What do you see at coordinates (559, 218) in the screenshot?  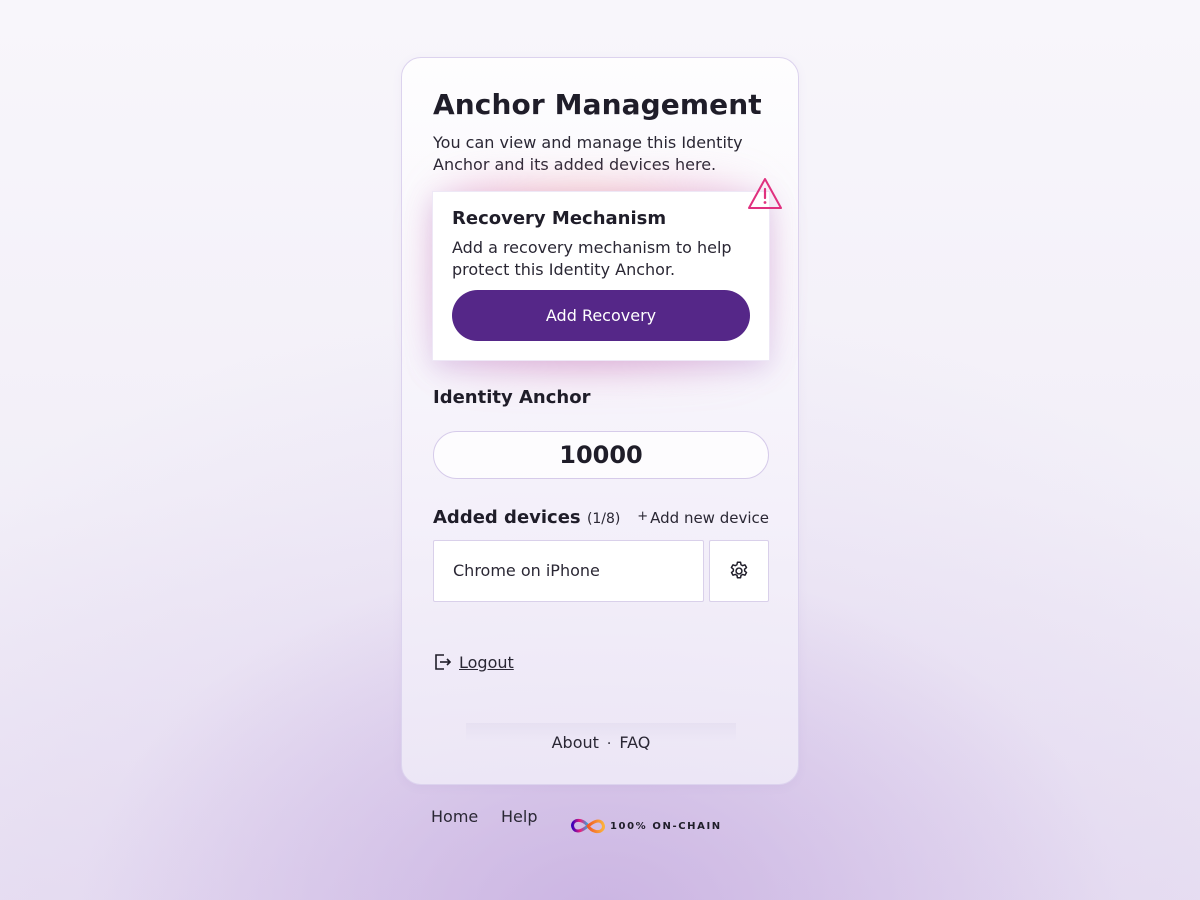 I see `recovery-title: Recovery Mechanism` at bounding box center [559, 218].